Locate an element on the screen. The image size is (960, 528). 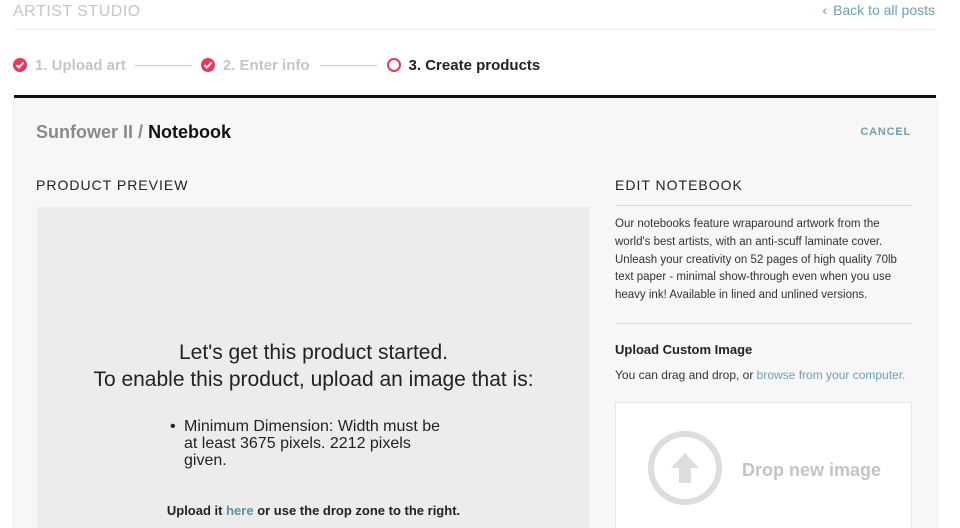
step-label: 3. Create products is located at coordinates (474, 65).